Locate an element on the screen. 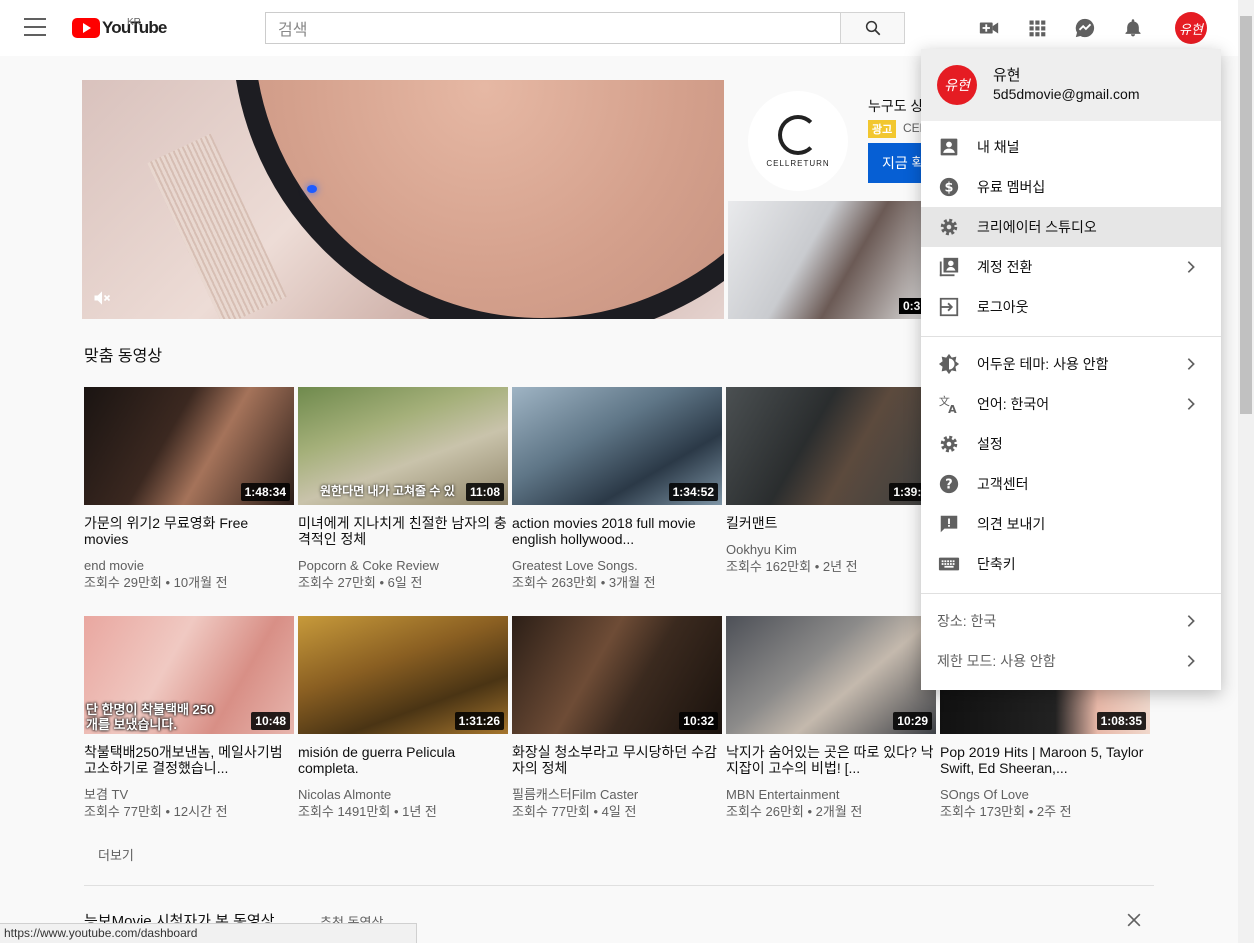  person-icon is located at coordinates (949, 147).